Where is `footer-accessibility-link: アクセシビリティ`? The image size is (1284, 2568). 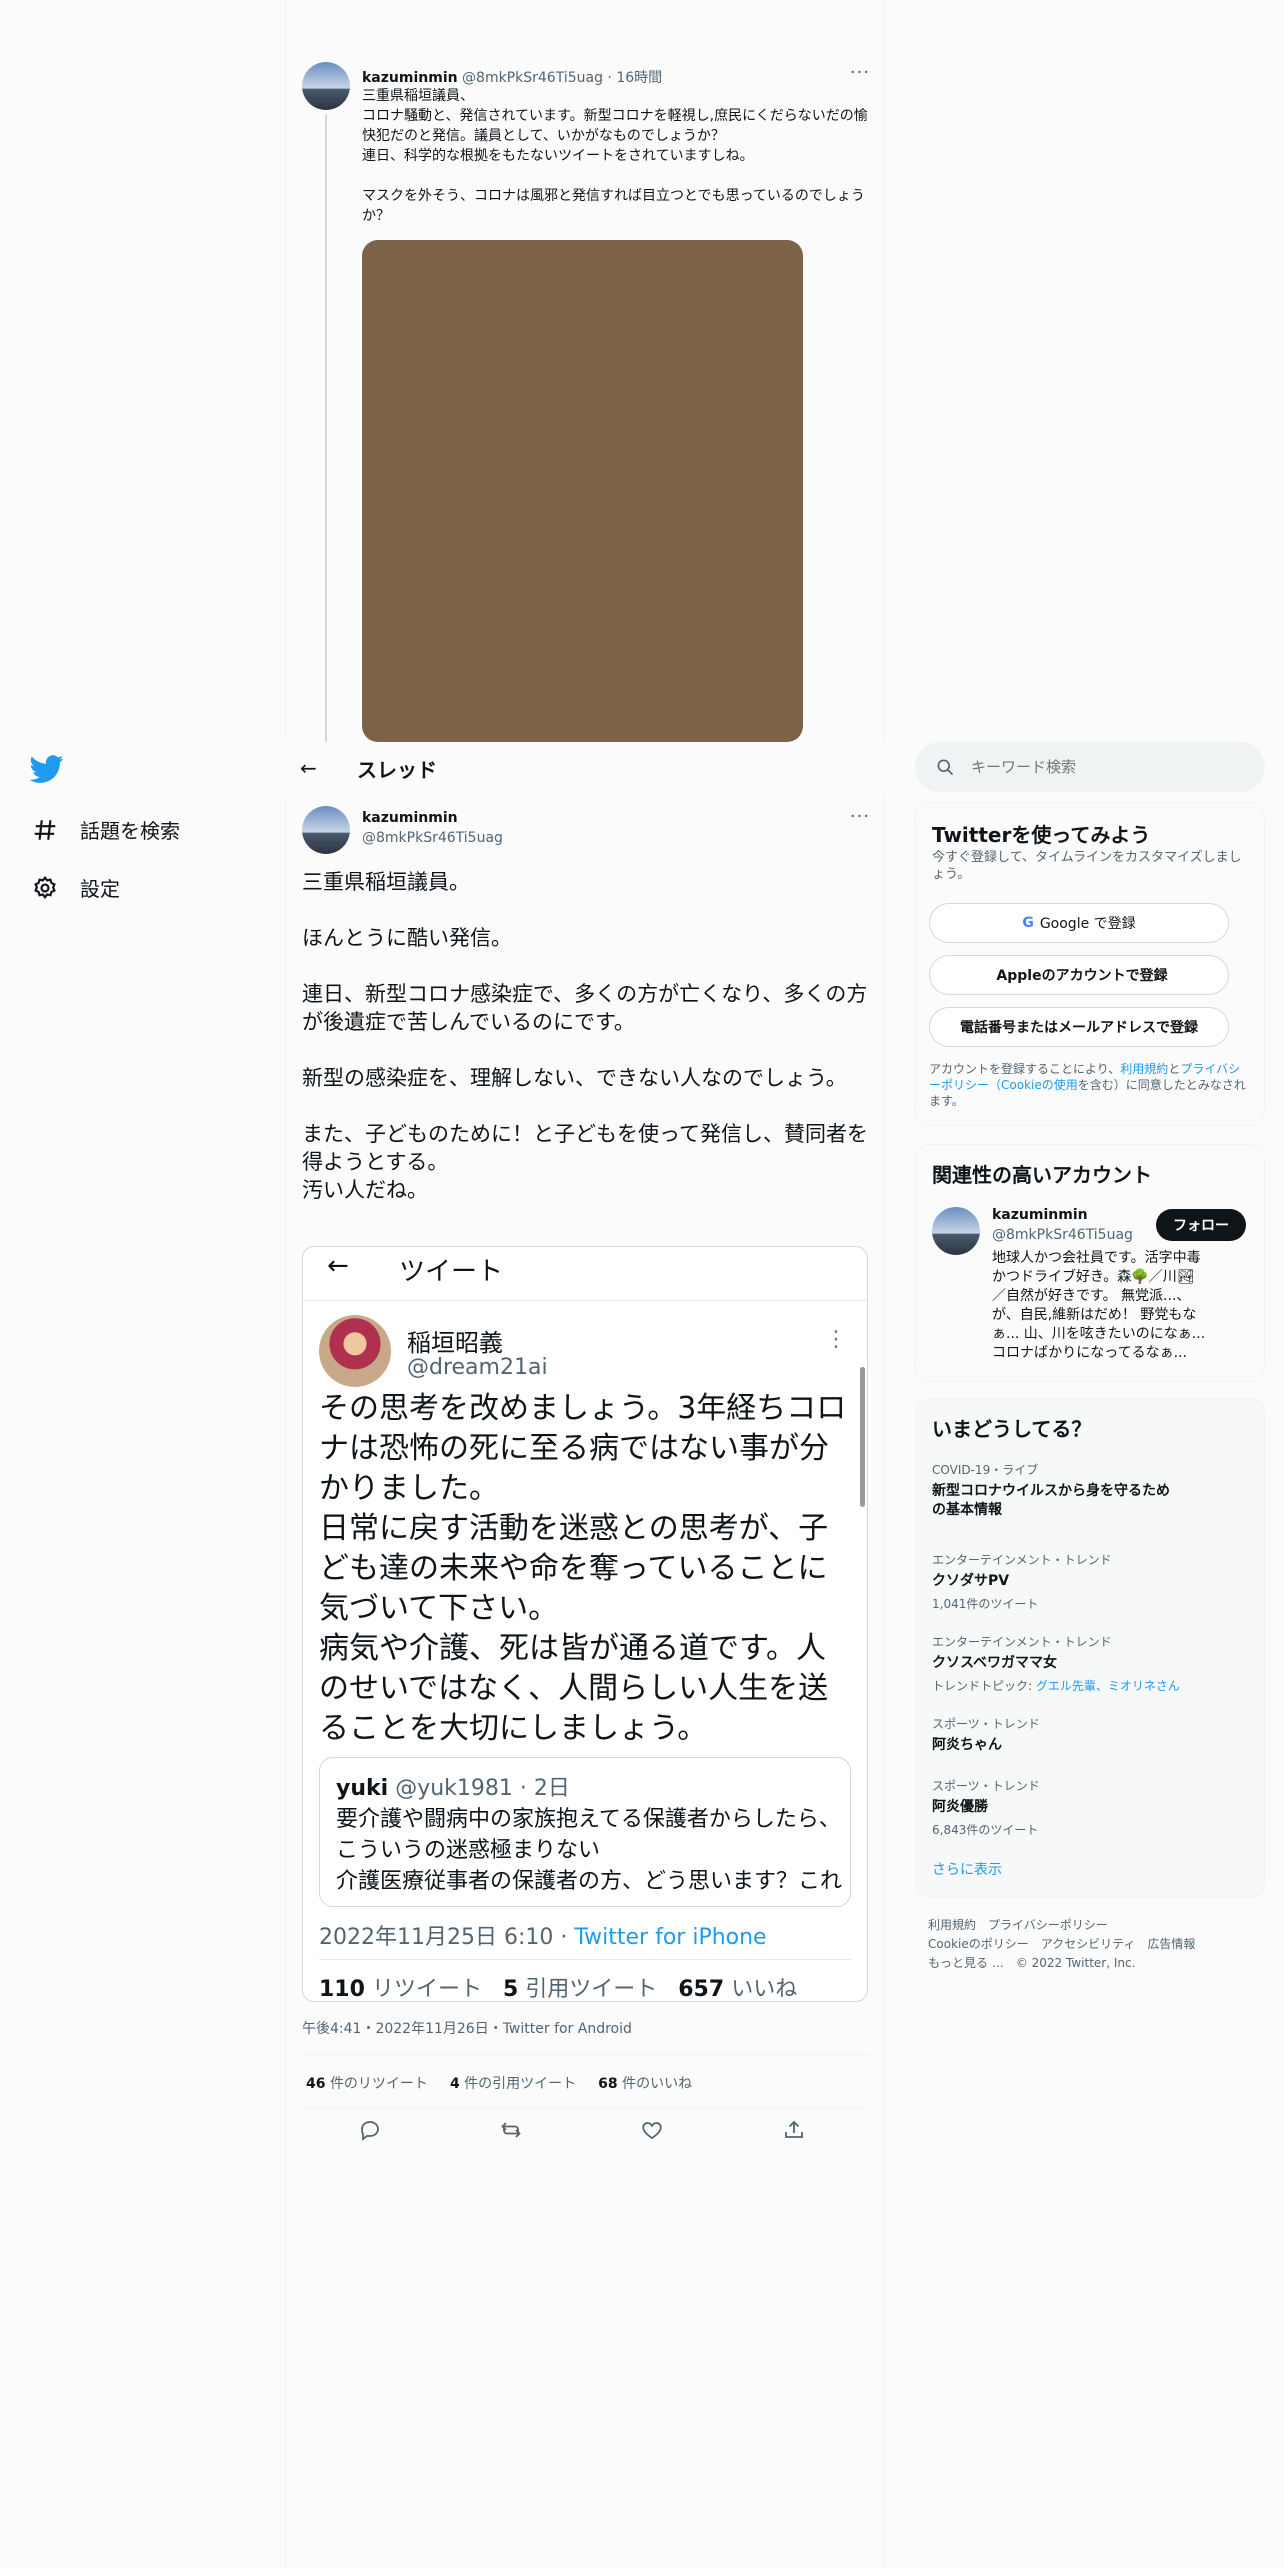
footer-accessibility-link: アクセシビリティ is located at coordinates (1088, 1944).